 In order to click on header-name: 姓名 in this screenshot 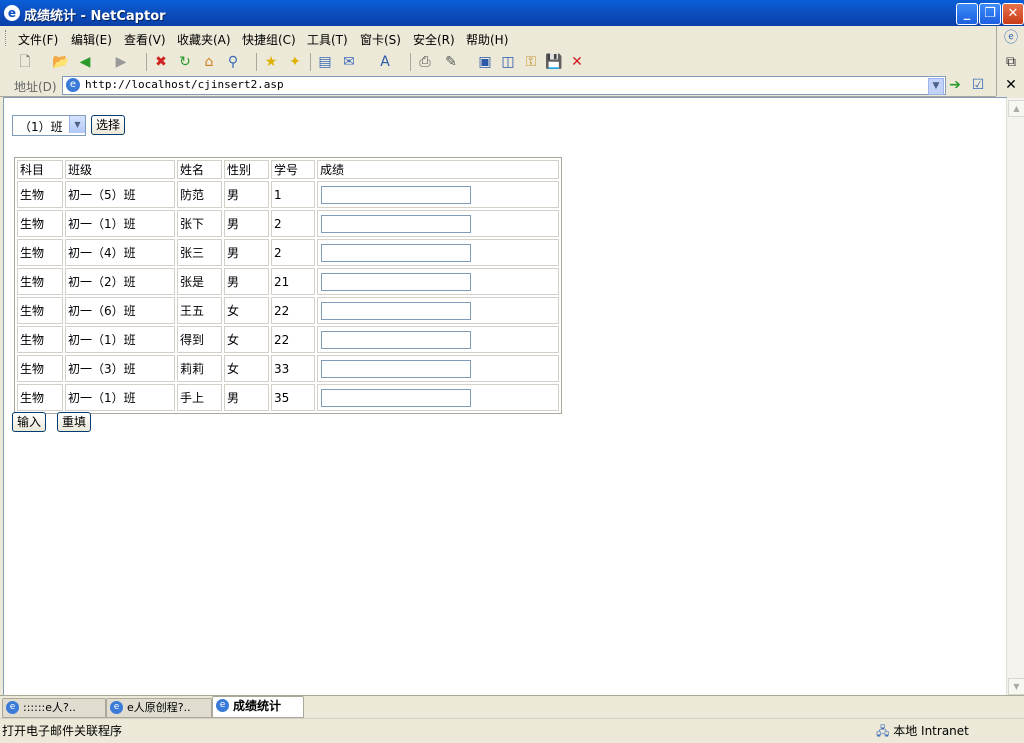, I will do `click(199, 169)`.